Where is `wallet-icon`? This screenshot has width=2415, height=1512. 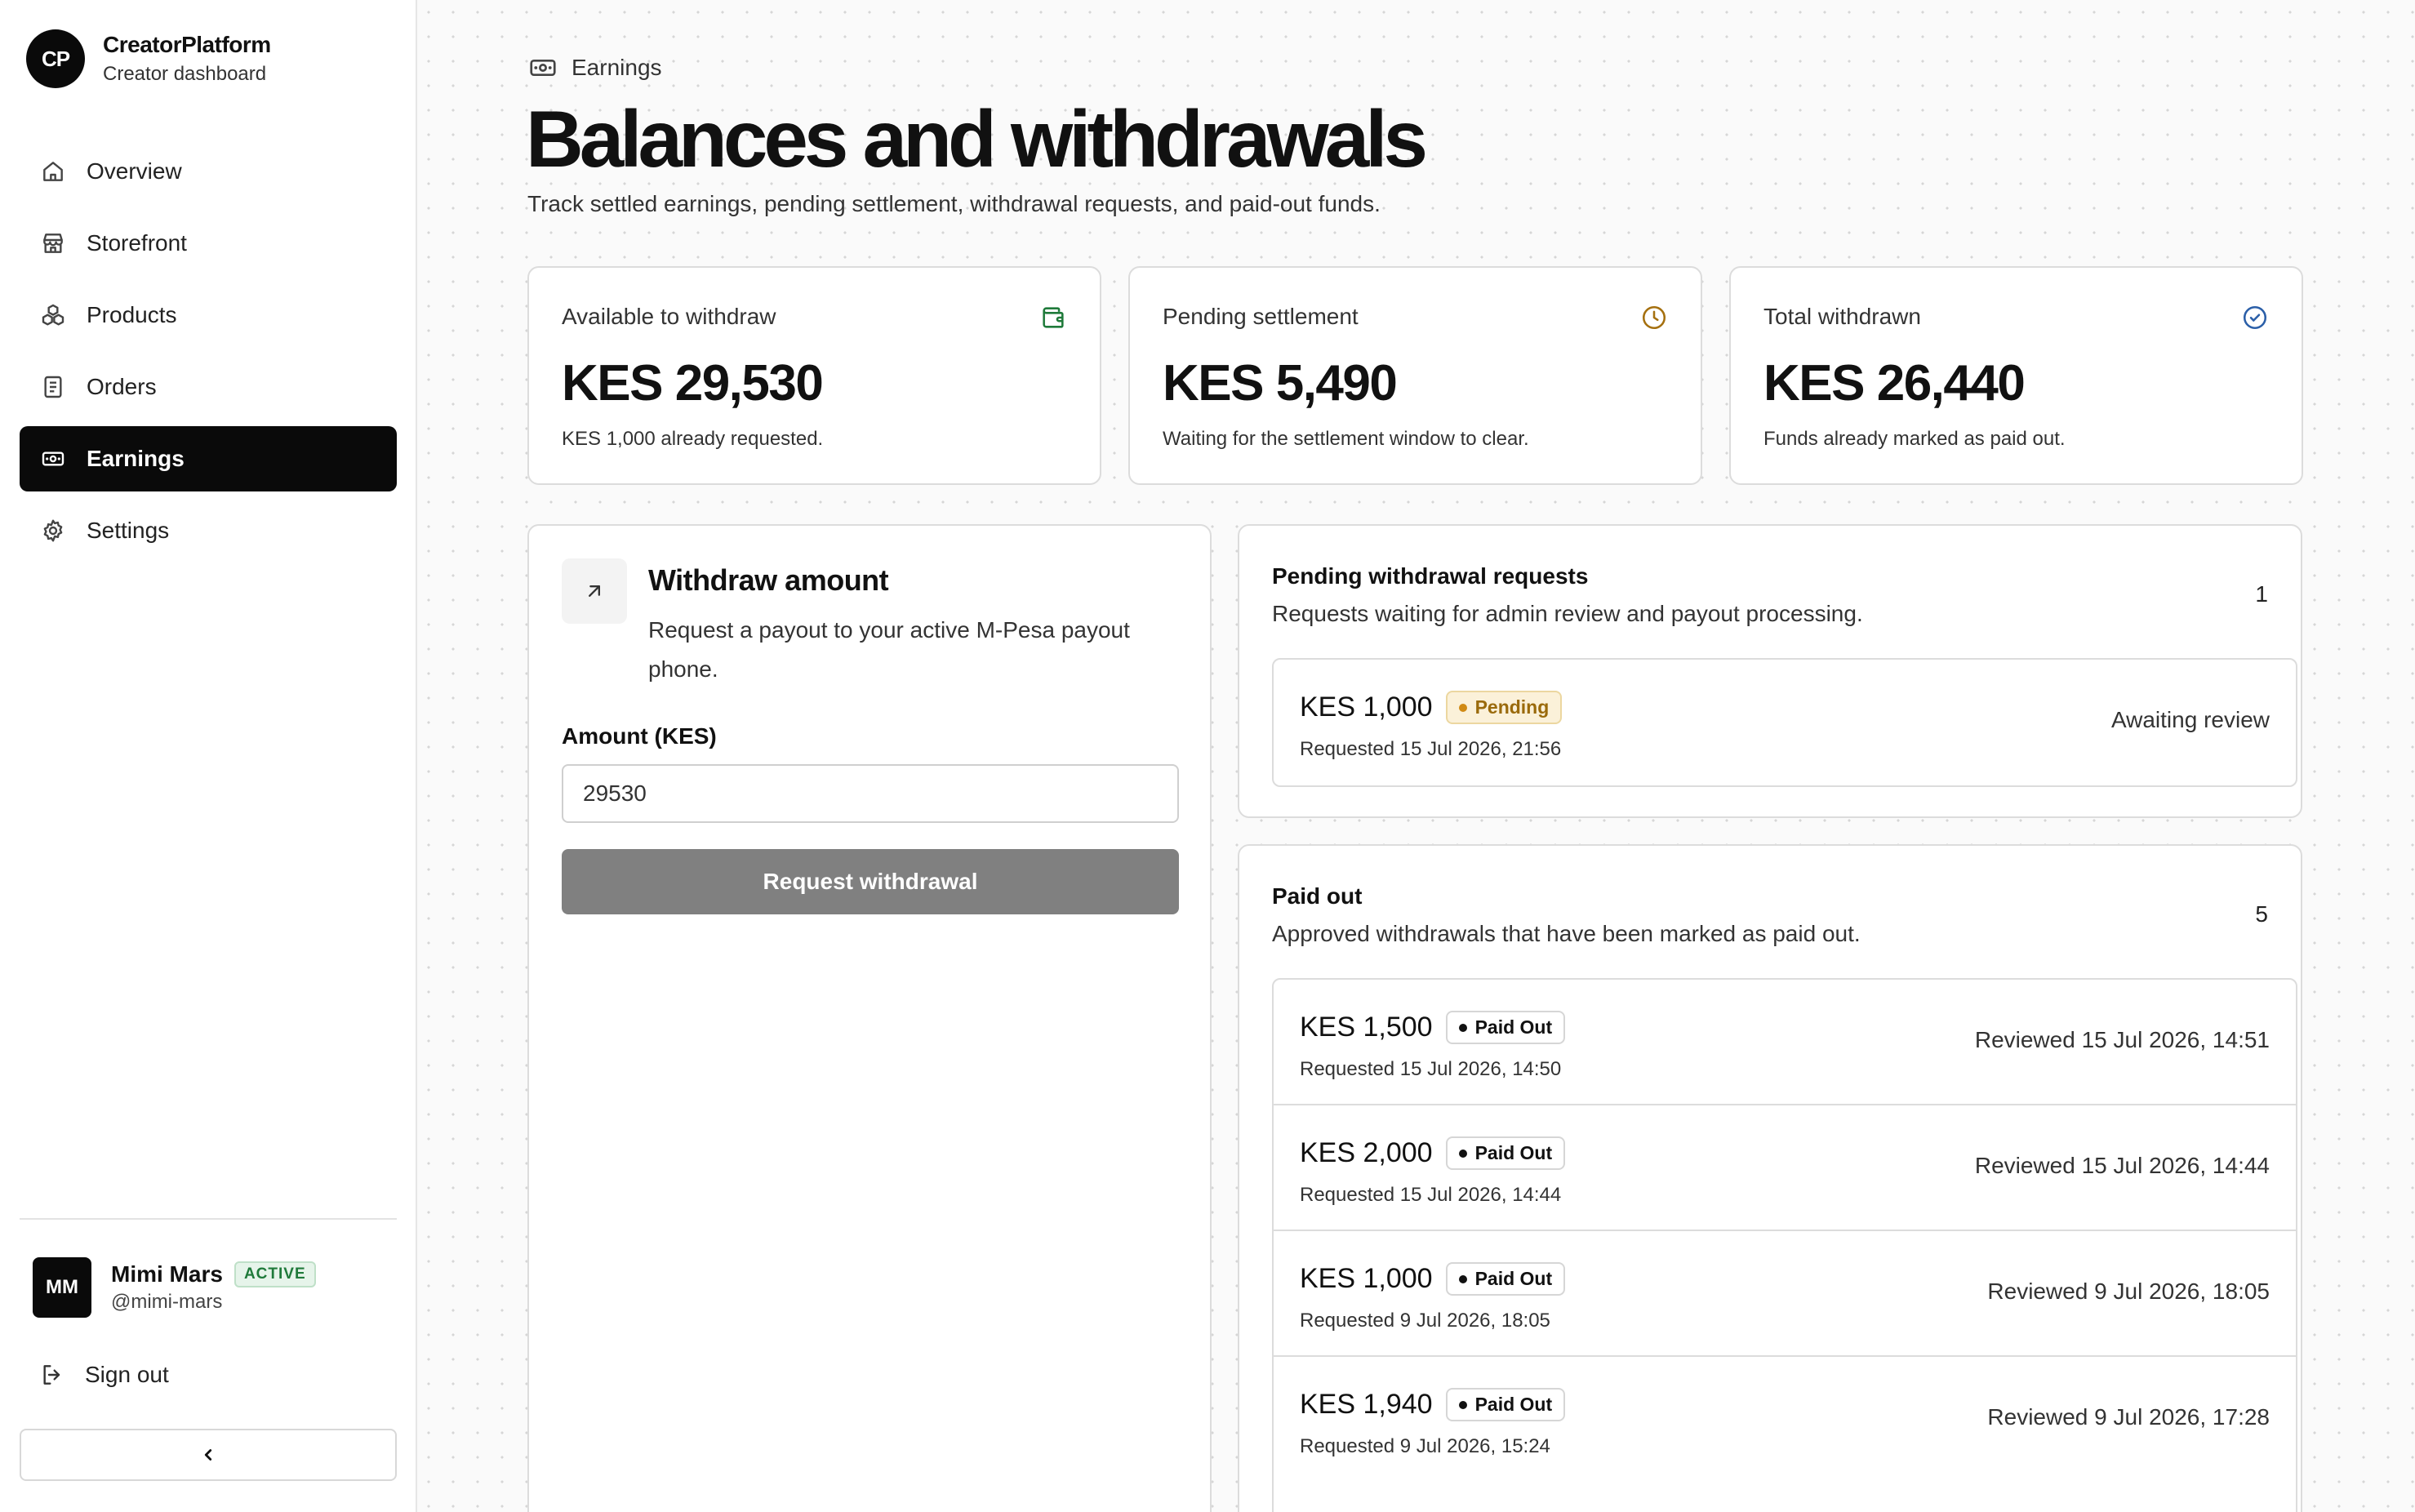 wallet-icon is located at coordinates (1053, 317).